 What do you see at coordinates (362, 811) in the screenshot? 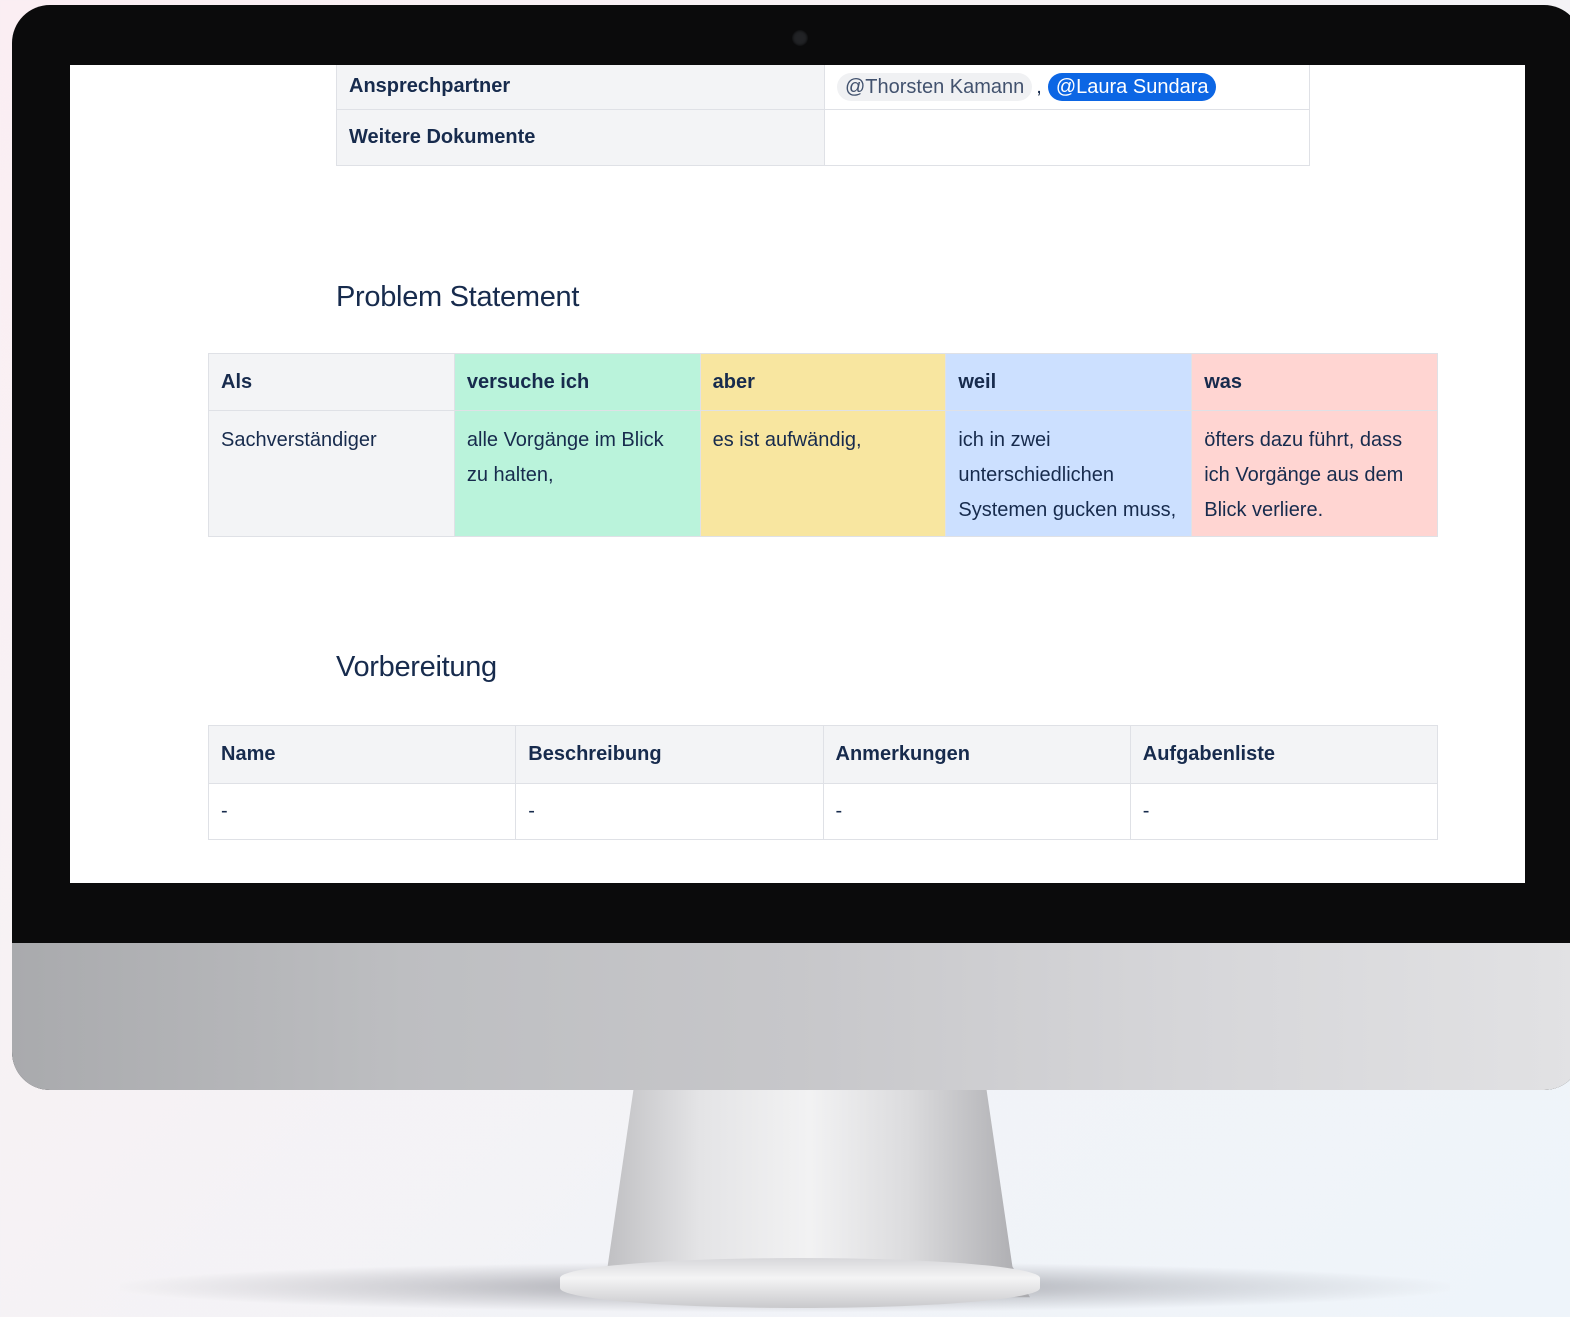
I see `cell-name: -` at bounding box center [362, 811].